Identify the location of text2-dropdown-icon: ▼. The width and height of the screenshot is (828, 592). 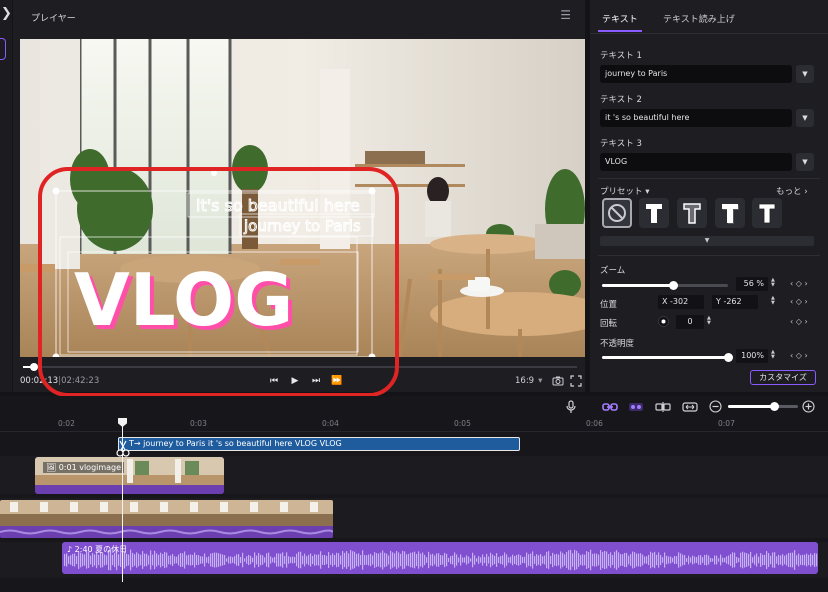
(805, 118).